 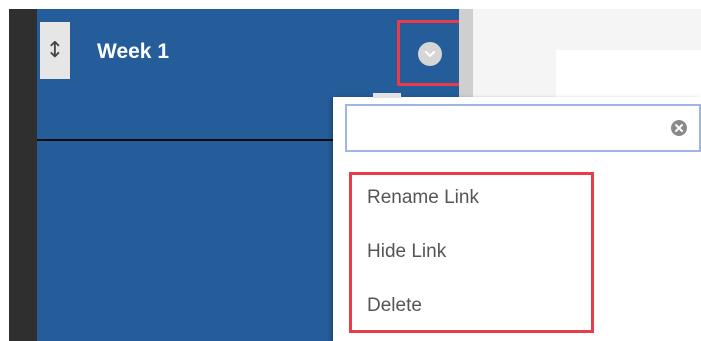 I want to click on clear-circle-icon, so click(x=679, y=128).